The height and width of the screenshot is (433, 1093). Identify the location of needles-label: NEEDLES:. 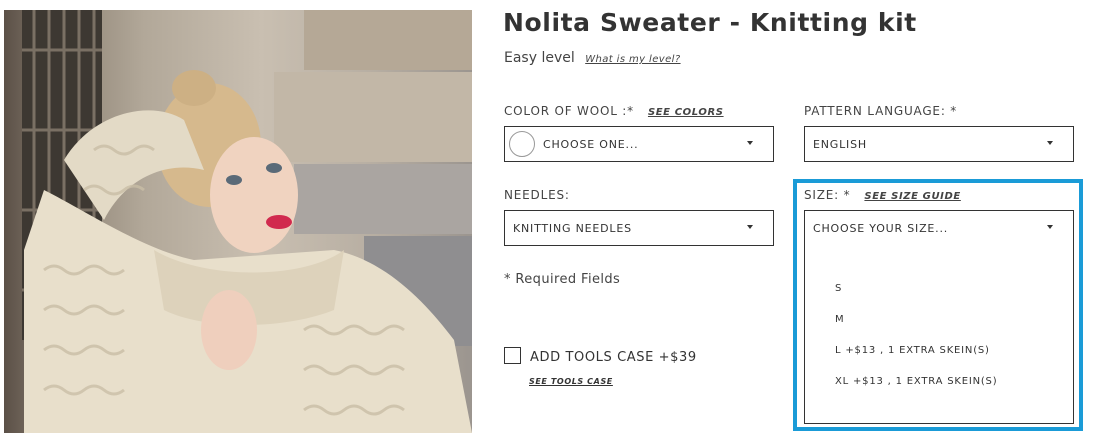
(537, 195).